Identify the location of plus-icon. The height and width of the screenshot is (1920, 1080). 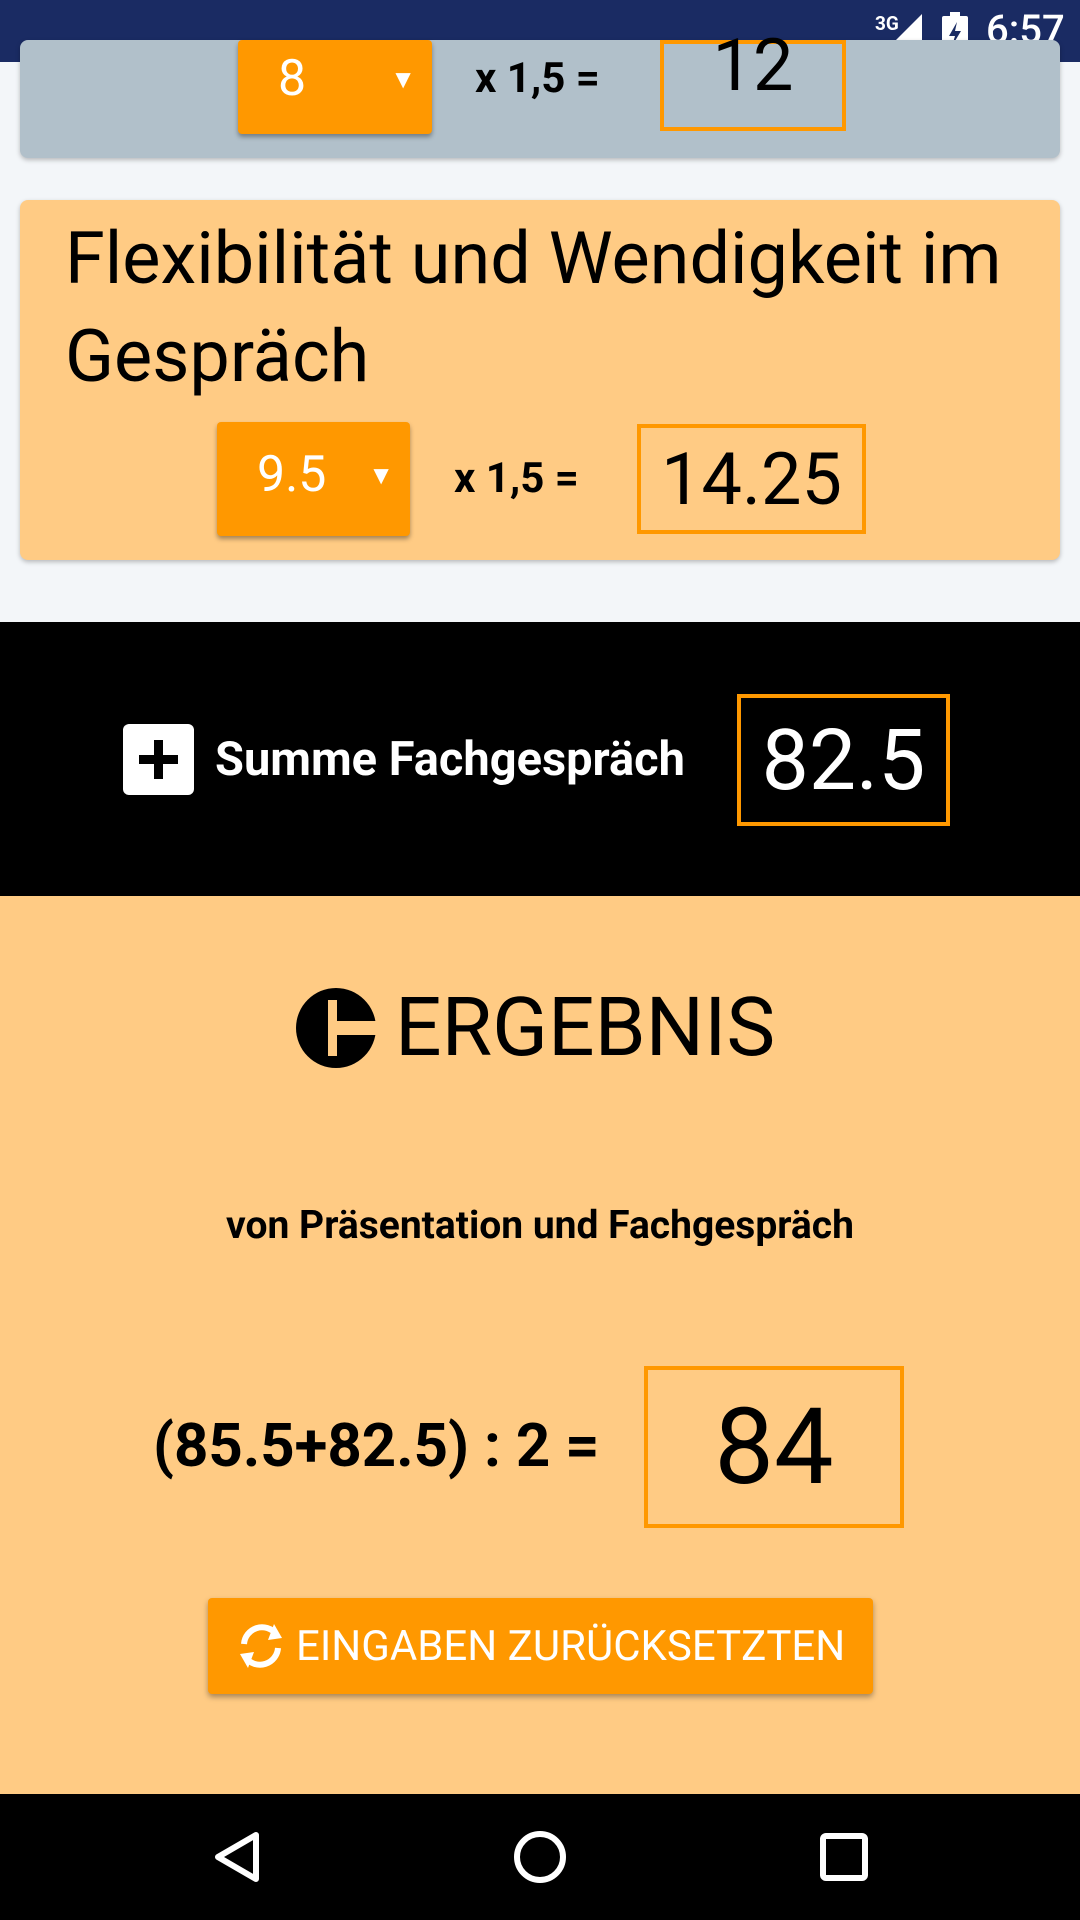
(158, 759).